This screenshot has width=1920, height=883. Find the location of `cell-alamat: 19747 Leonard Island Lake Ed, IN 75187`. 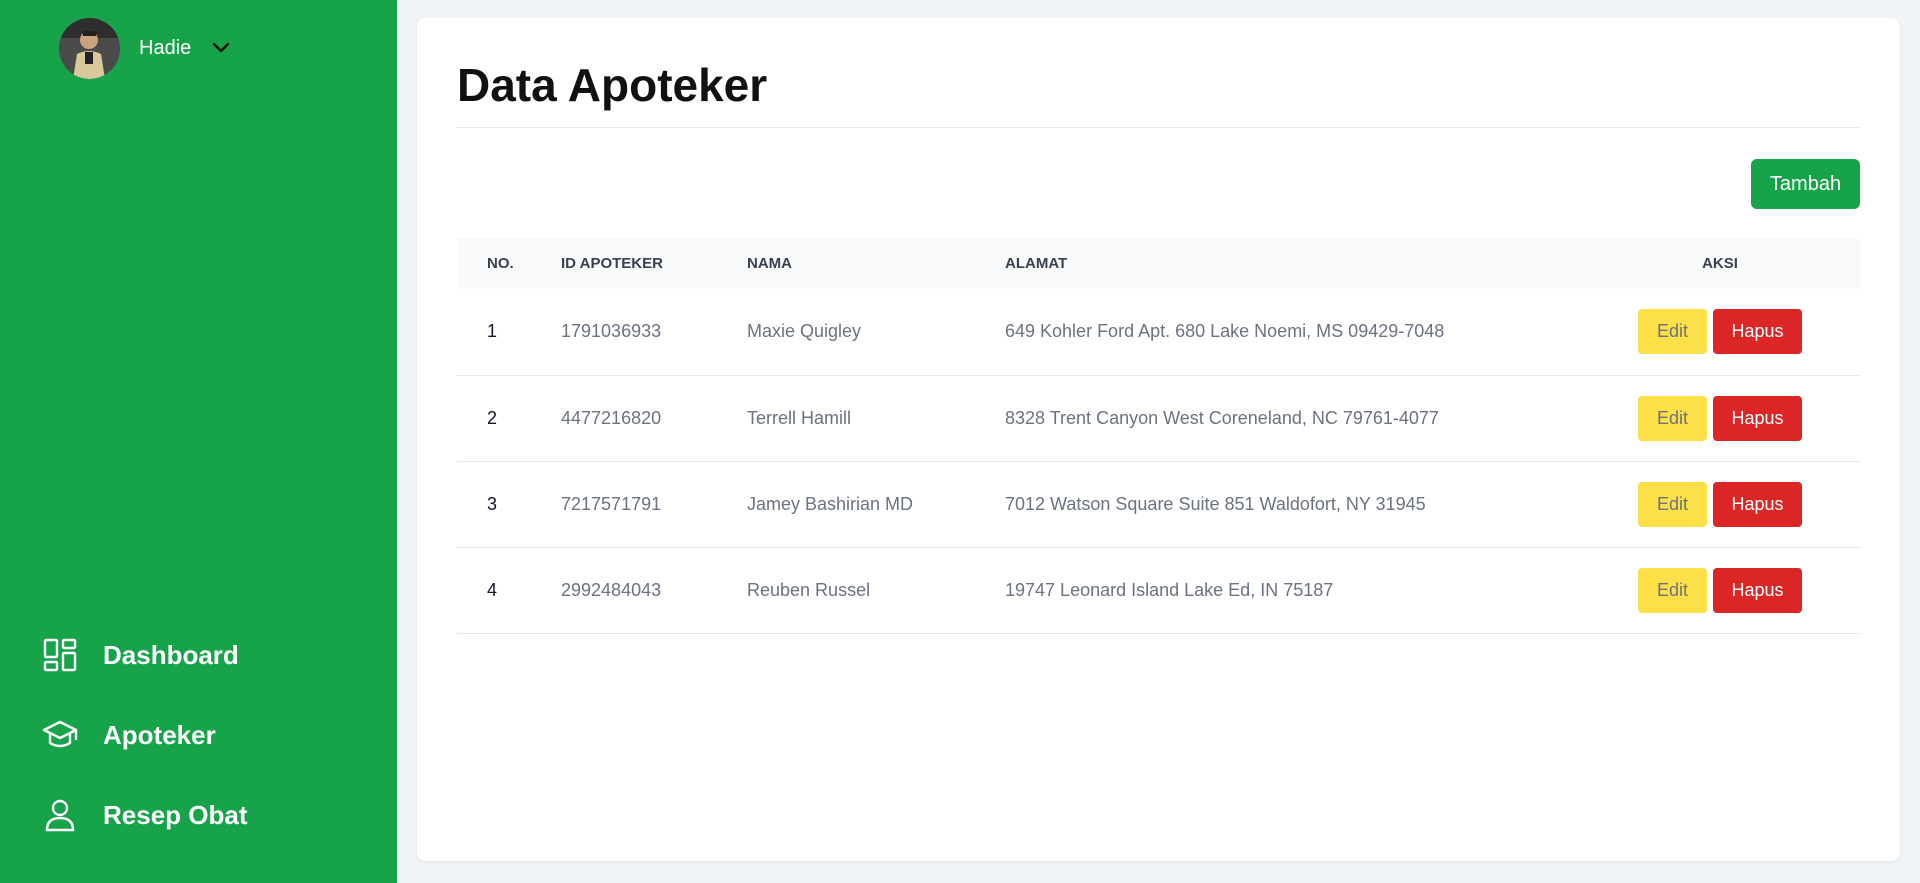

cell-alamat: 19747 Leonard Island Lake Ed, IN 75187 is located at coordinates (1292, 590).